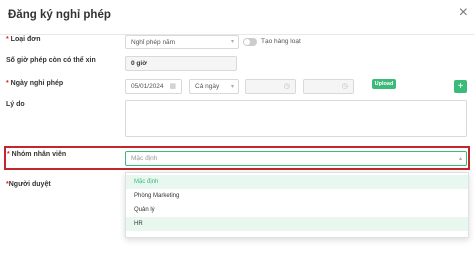 This screenshot has width=474, height=259. What do you see at coordinates (35, 83) in the screenshot?
I see `leave-date-label: * Ngày nghỉ phép` at bounding box center [35, 83].